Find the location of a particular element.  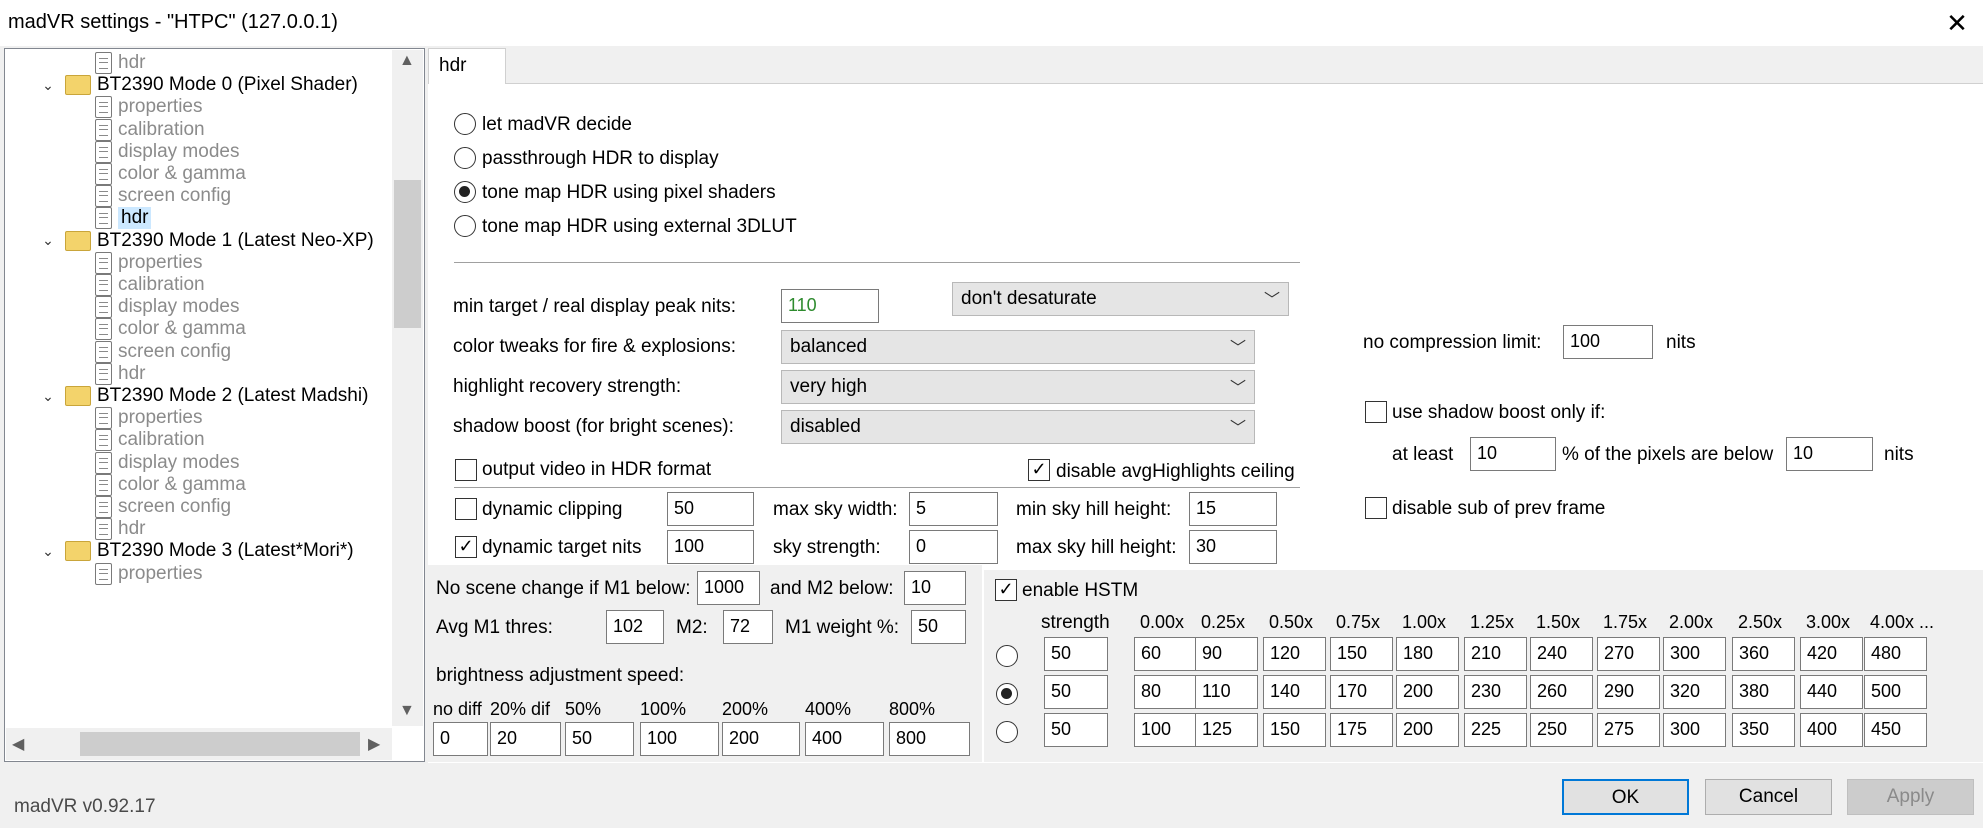

hstm-value-input: 400 is located at coordinates (1831, 730).